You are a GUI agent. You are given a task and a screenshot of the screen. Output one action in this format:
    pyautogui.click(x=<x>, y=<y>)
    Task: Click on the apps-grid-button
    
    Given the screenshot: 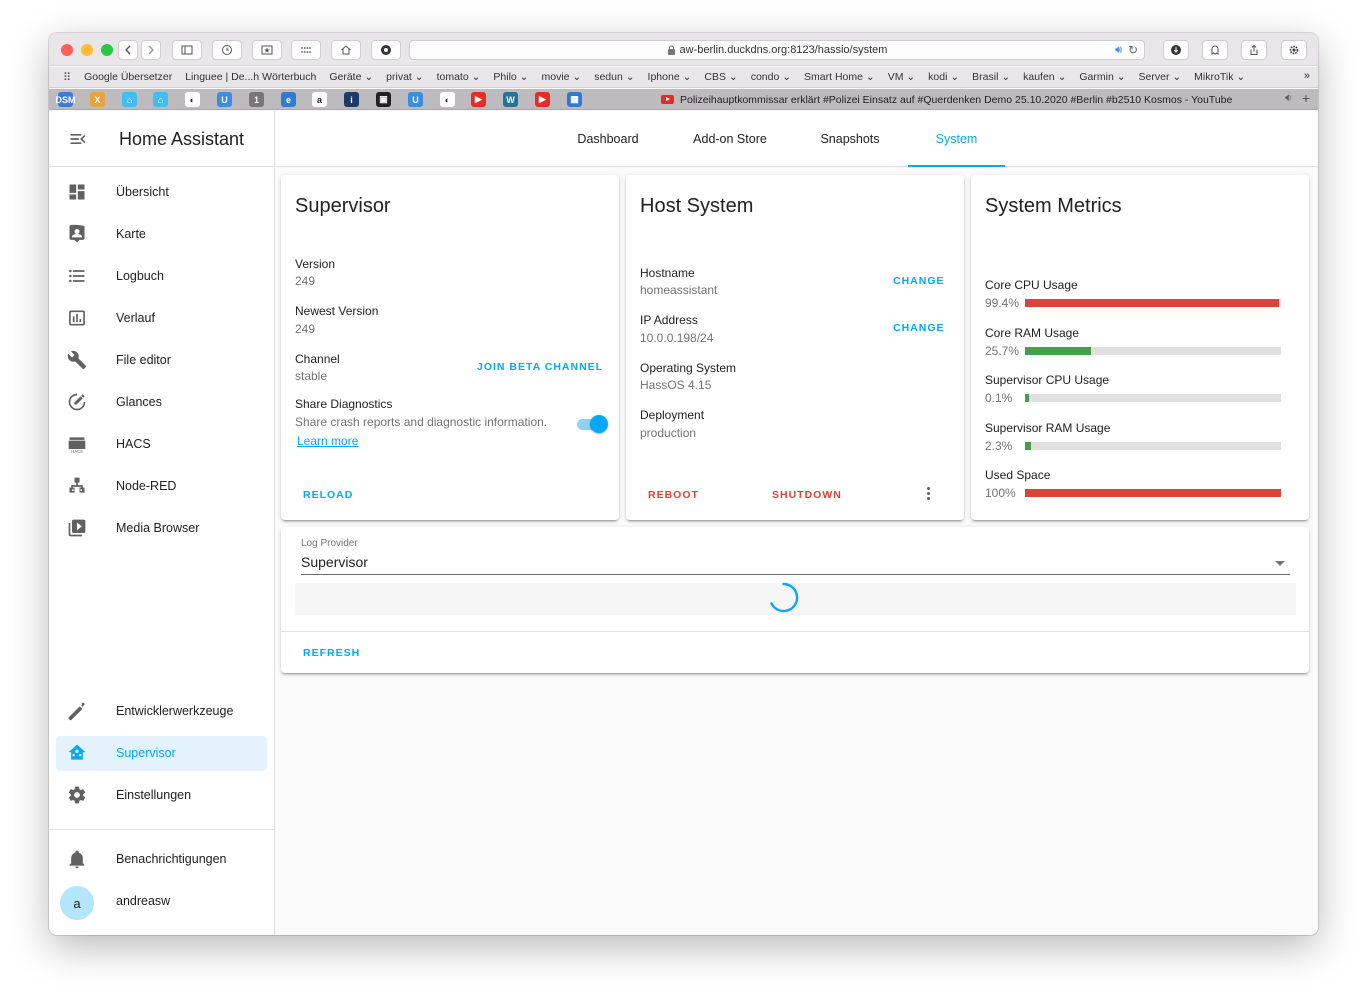 What is the action you would take?
    pyautogui.click(x=306, y=50)
    